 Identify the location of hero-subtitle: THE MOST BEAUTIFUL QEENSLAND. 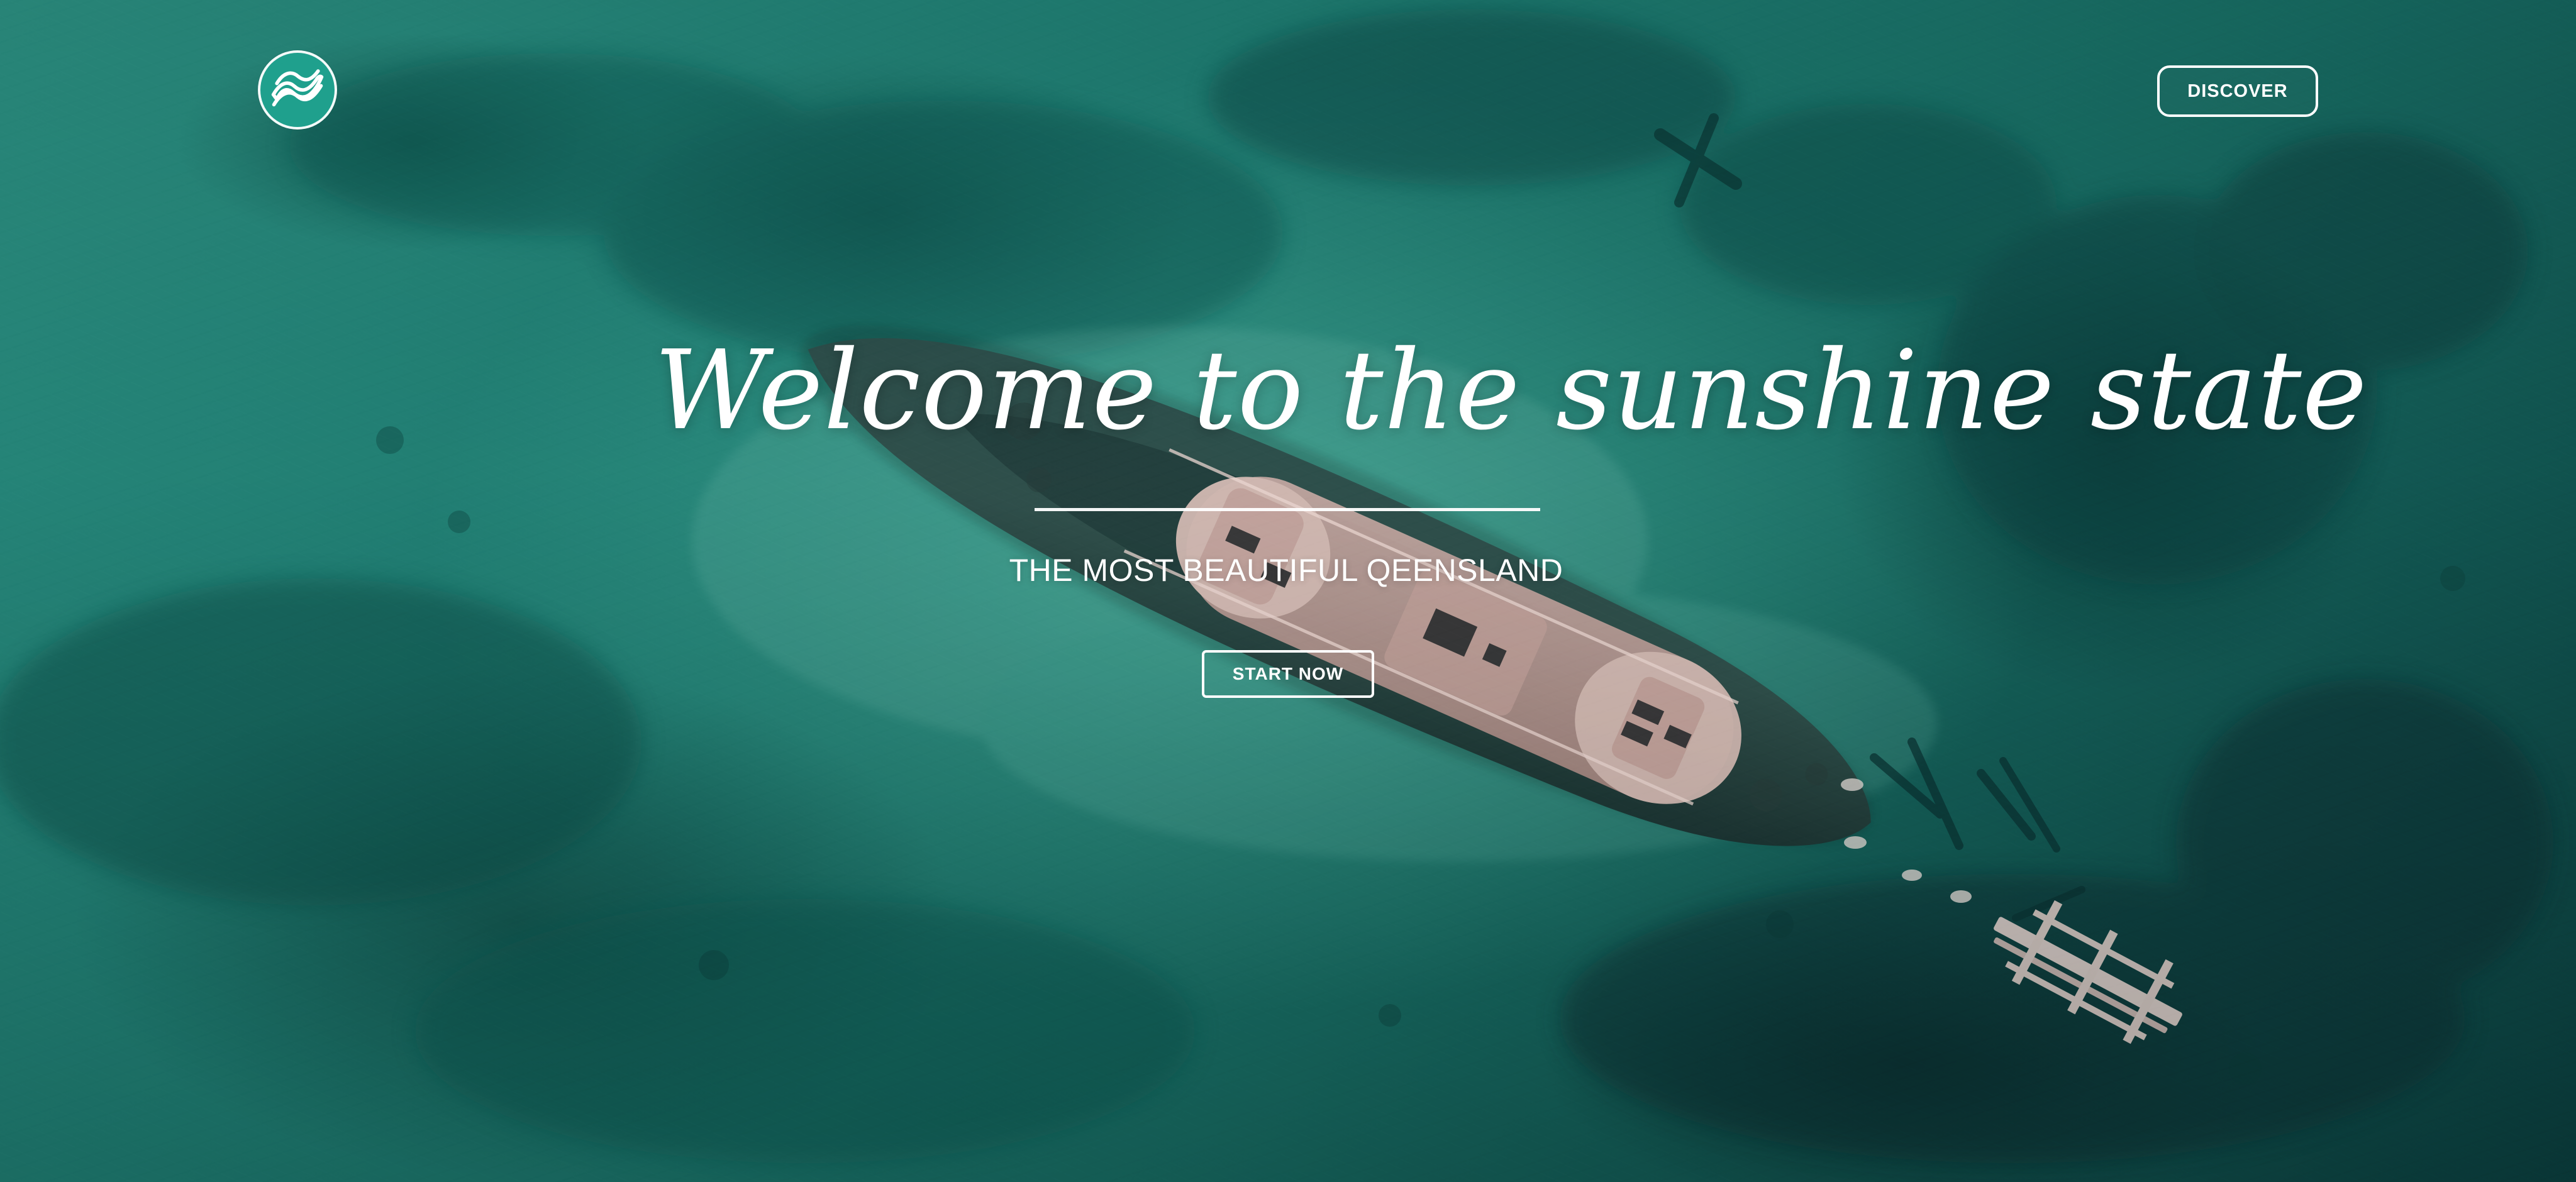
(1286, 570).